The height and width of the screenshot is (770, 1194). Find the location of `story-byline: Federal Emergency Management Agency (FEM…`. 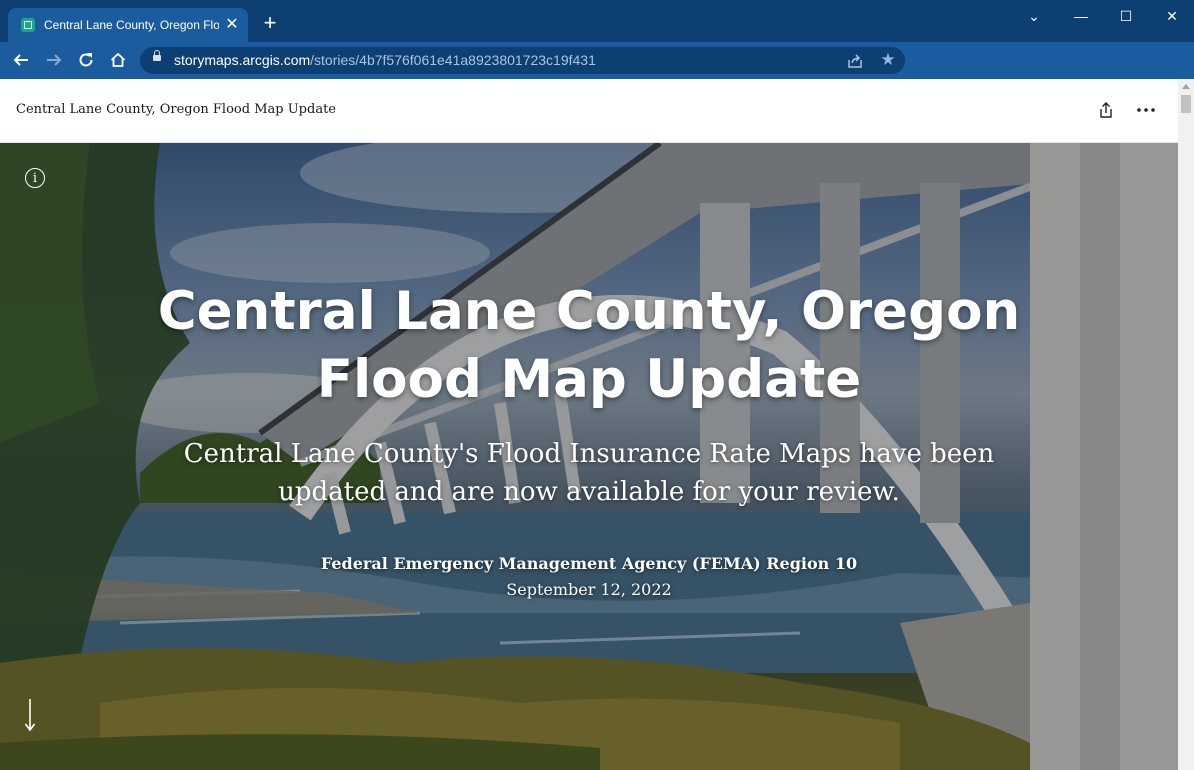

story-byline: Federal Emergency Management Agency (FEM… is located at coordinates (589, 563).